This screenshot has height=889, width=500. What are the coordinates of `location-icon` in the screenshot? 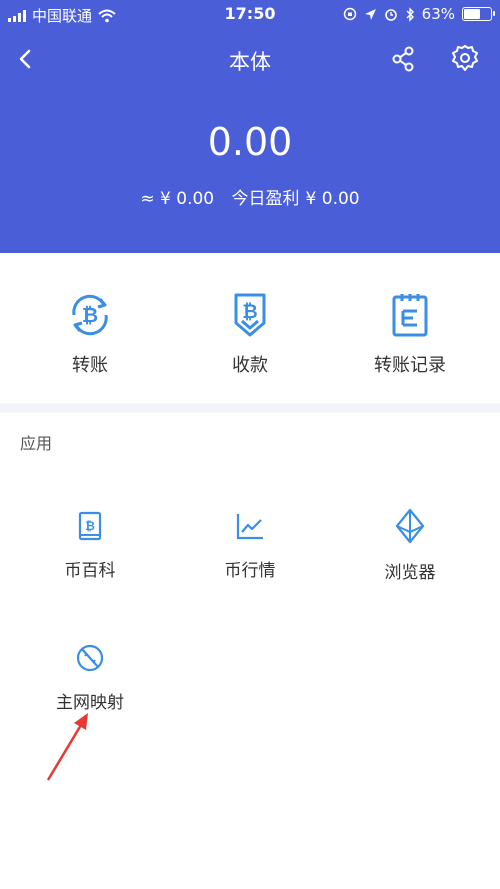 It's located at (370, 14).